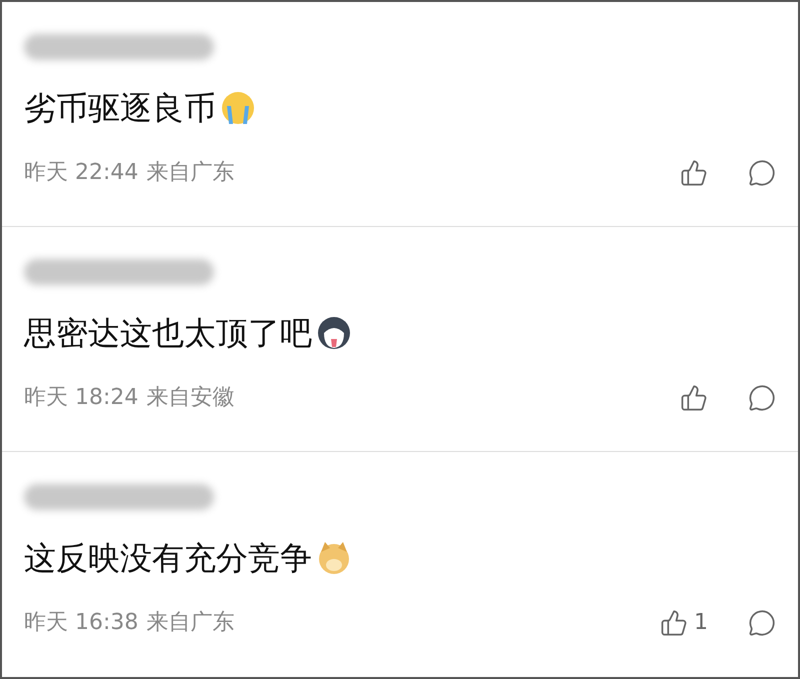 The width and height of the screenshot is (800, 679). What do you see at coordinates (81, 173) in the screenshot?
I see `comment-time: 昨天 22:44` at bounding box center [81, 173].